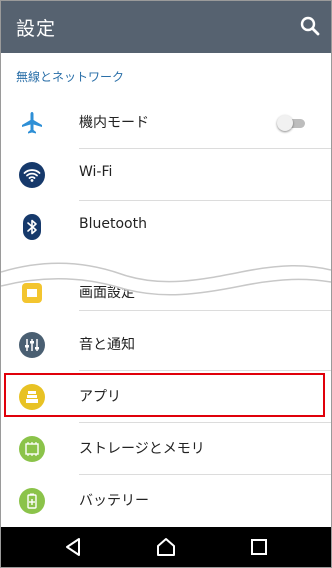 Image resolution: width=332 pixels, height=568 pixels. Describe the element at coordinates (107, 345) in the screenshot. I see `settings-item-label: 音と通知` at that location.